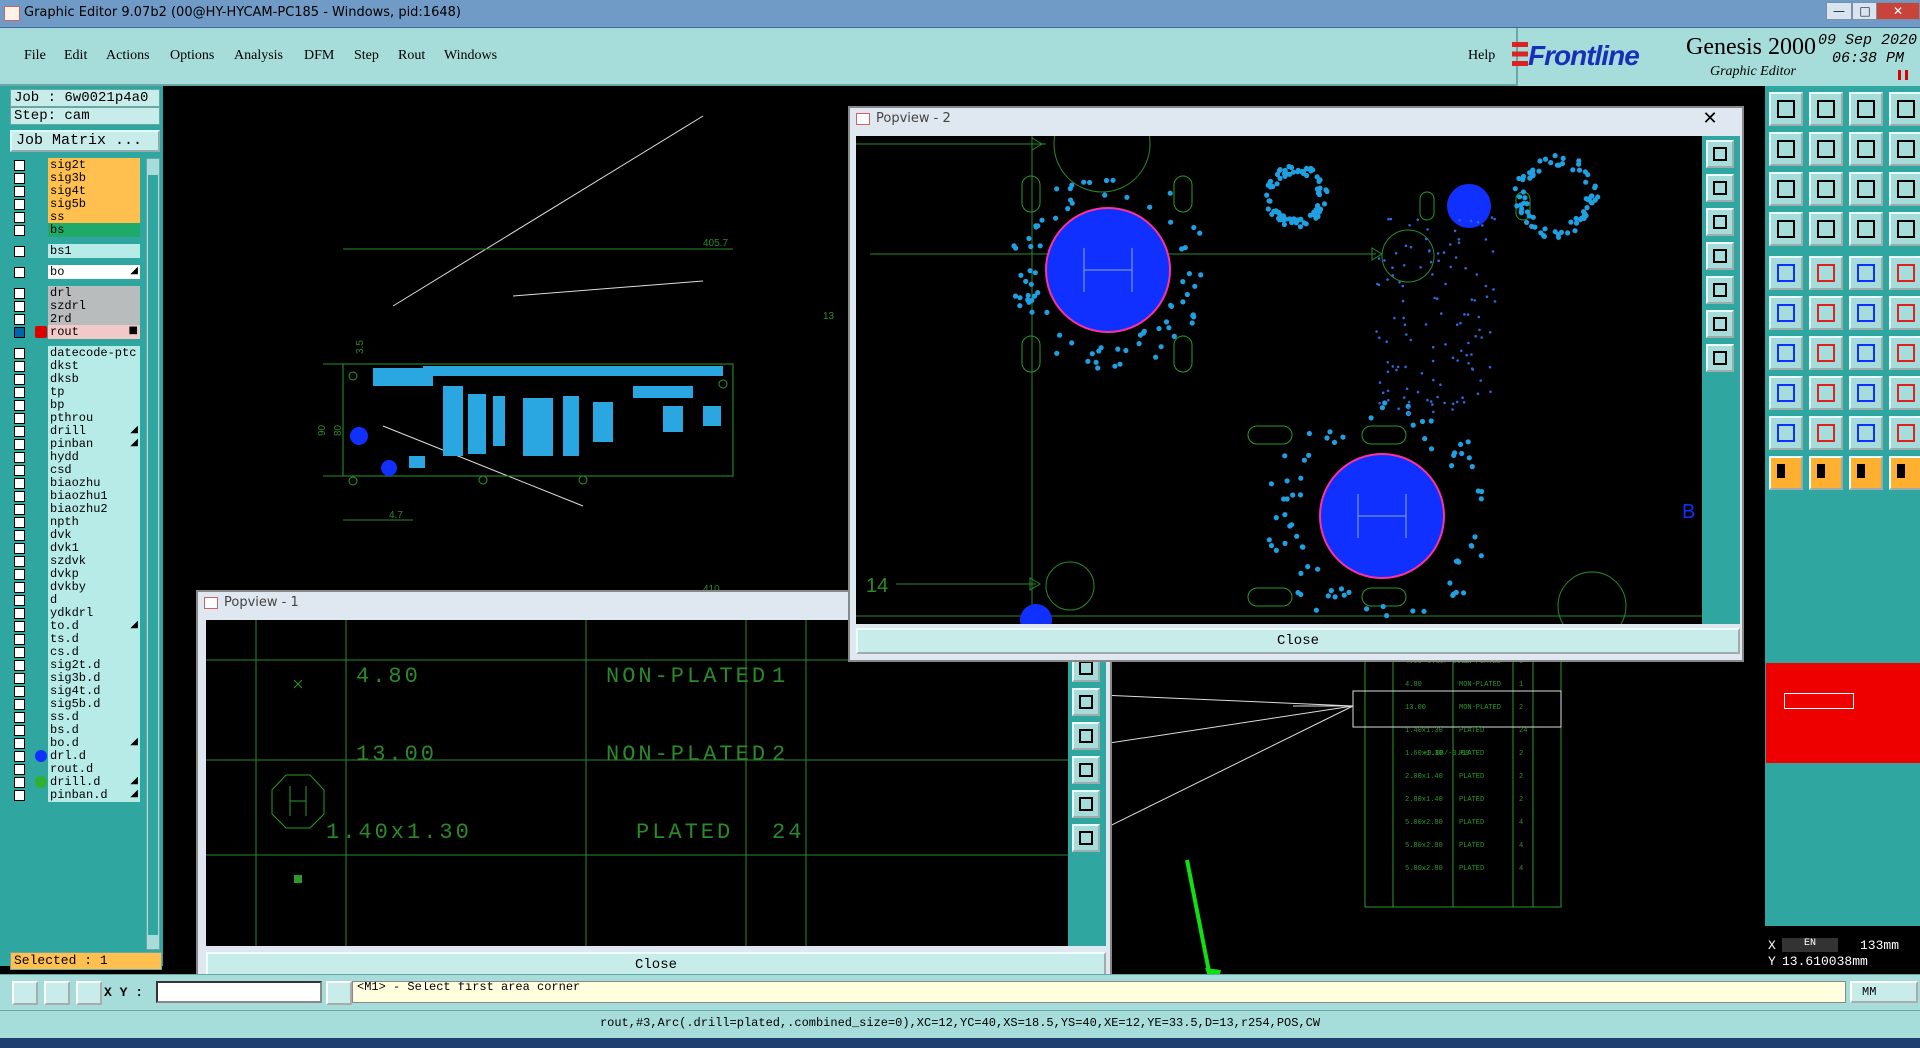 This screenshot has height=1048, width=1920. I want to click on layer-row-cs-d: cs.d, so click(78, 652).